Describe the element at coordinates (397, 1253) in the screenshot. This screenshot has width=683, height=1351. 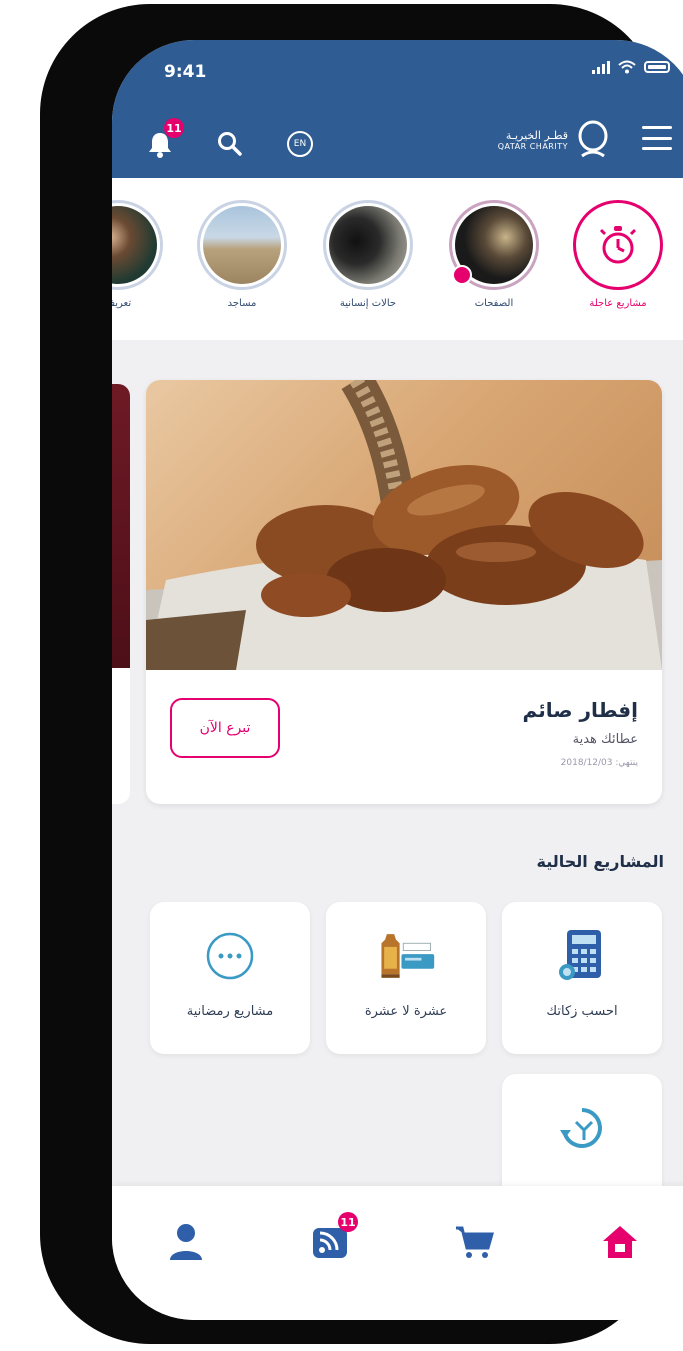
I see `bottom-navigation: 11` at that location.